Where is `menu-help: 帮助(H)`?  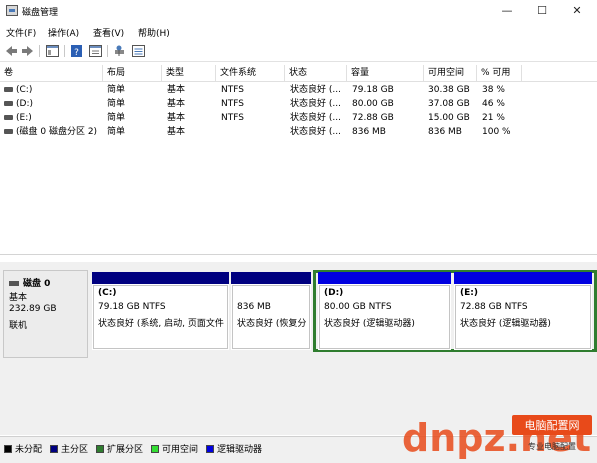
menu-help: 帮助(H) is located at coordinates (154, 32).